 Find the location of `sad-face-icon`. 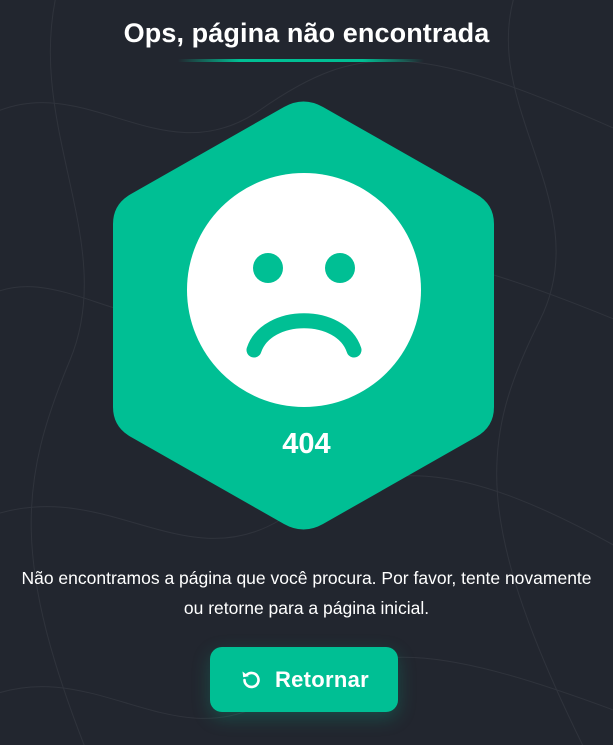

sad-face-icon is located at coordinates (304, 290).